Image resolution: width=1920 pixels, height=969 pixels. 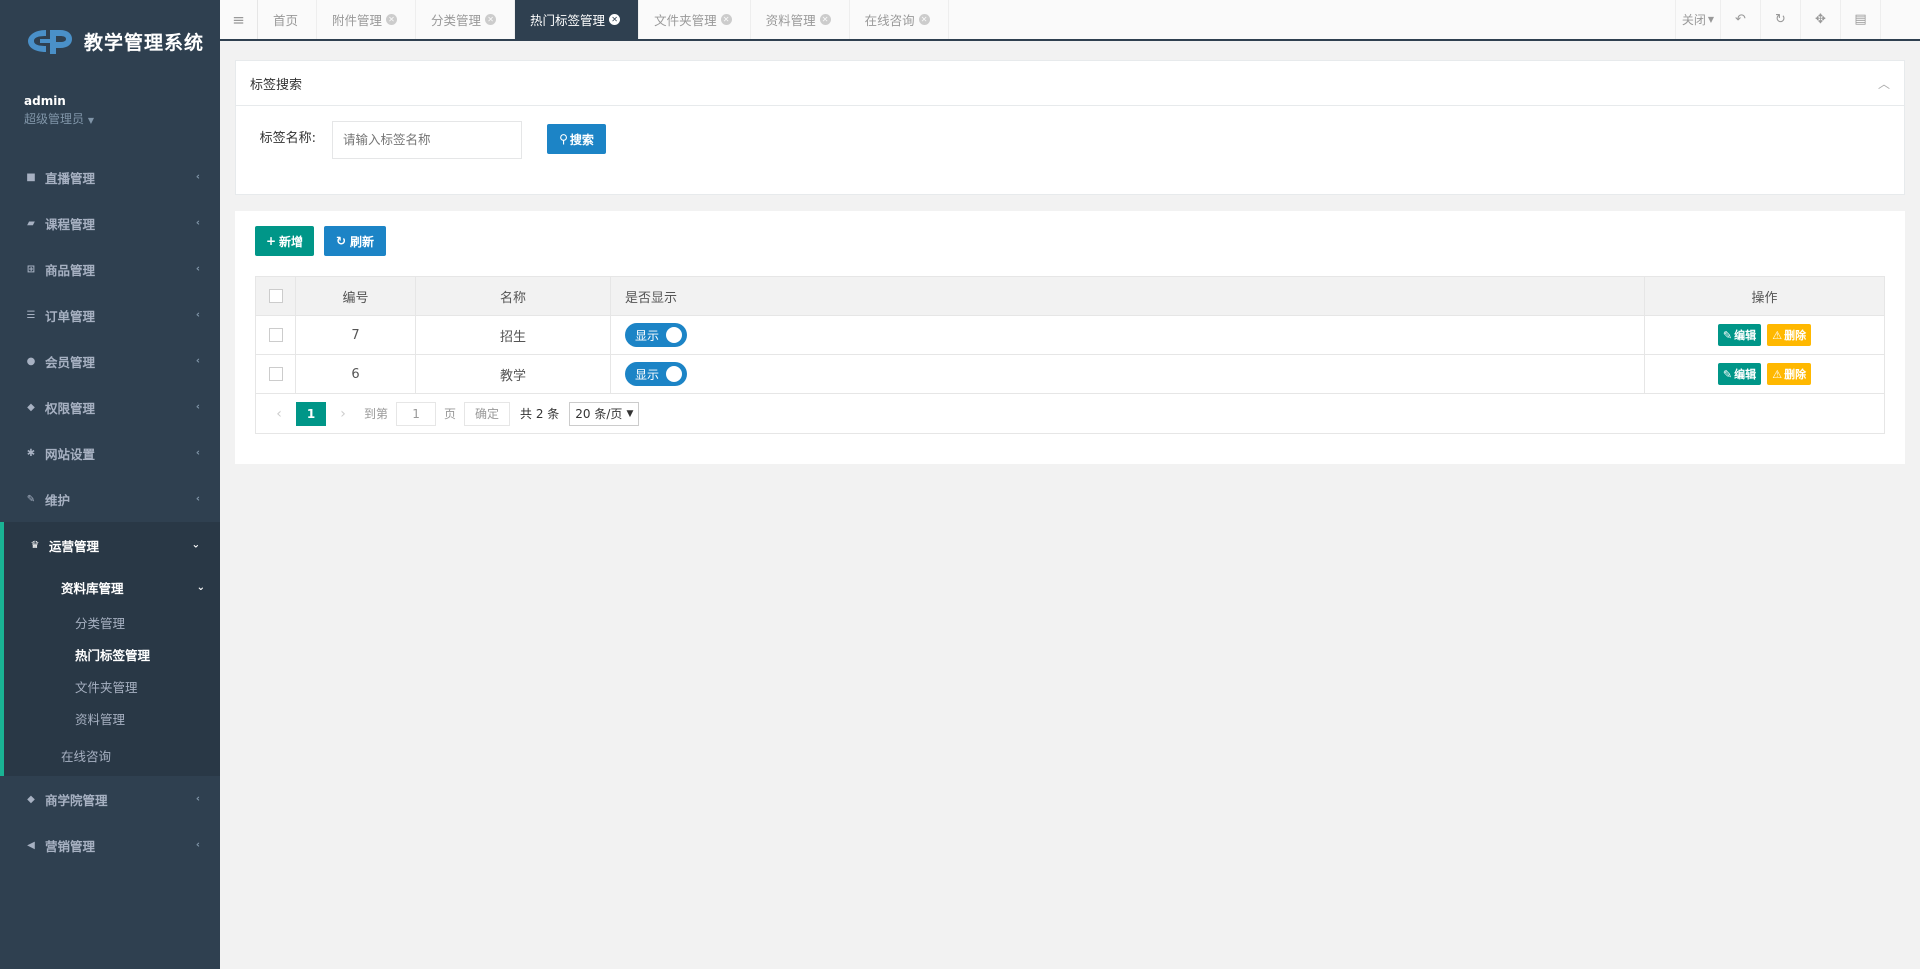 What do you see at coordinates (70, 454) in the screenshot?
I see `sidebar-item-label: 网站设置` at bounding box center [70, 454].